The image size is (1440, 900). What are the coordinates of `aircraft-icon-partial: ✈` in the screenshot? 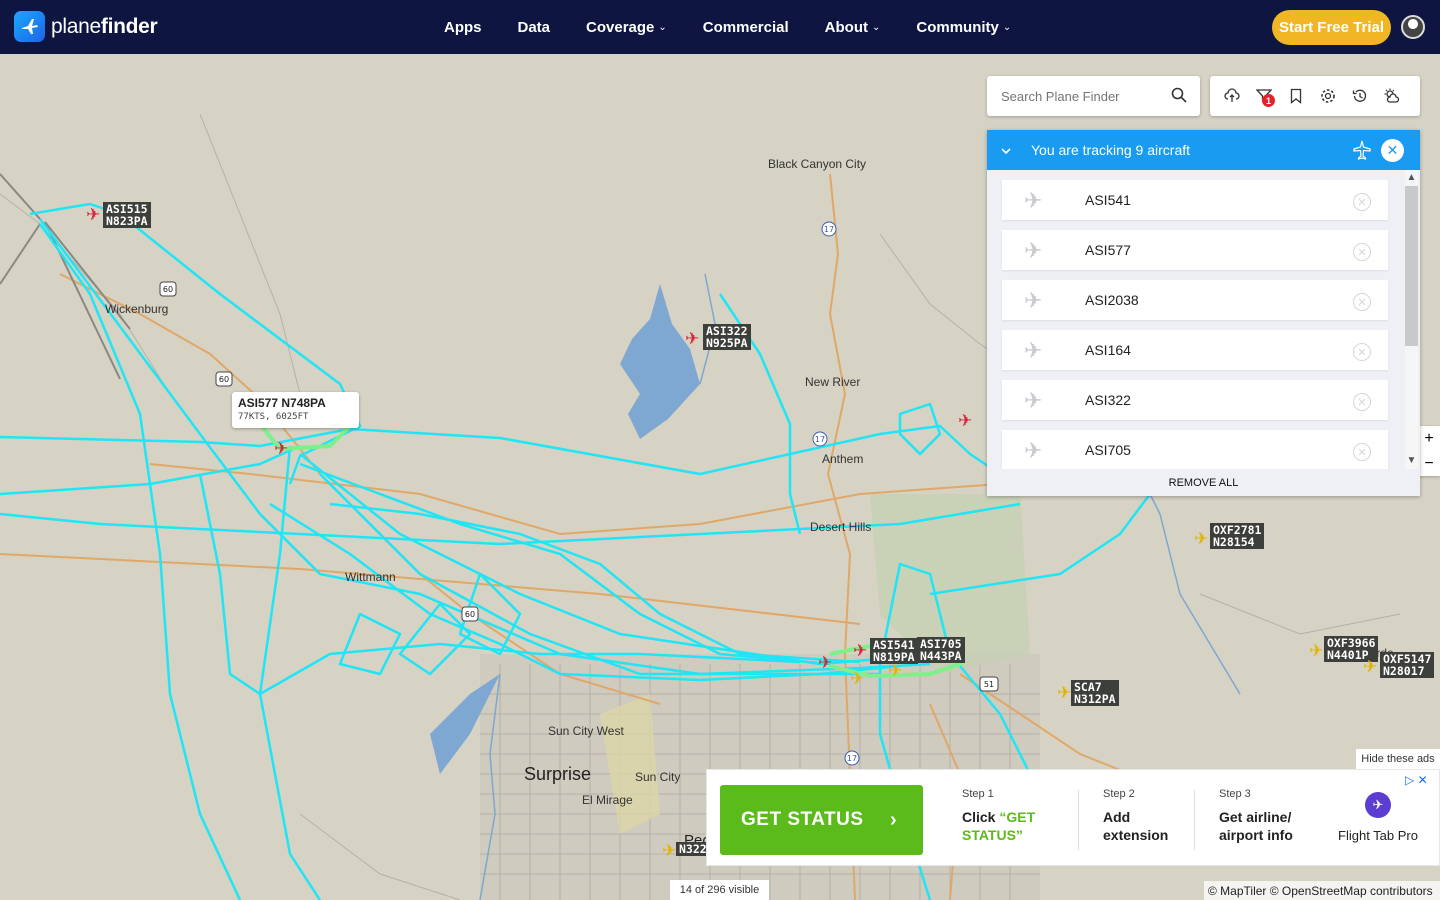 It's located at (965, 420).